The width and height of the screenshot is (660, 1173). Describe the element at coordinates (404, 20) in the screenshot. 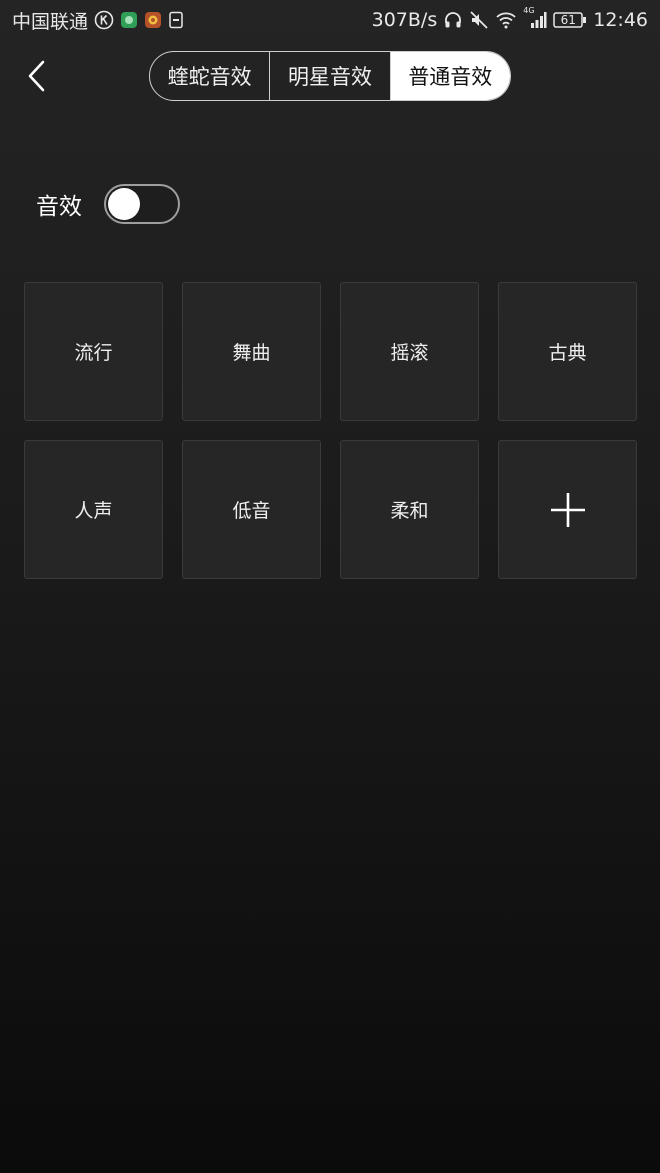

I see `net-speed: 307B/s` at that location.